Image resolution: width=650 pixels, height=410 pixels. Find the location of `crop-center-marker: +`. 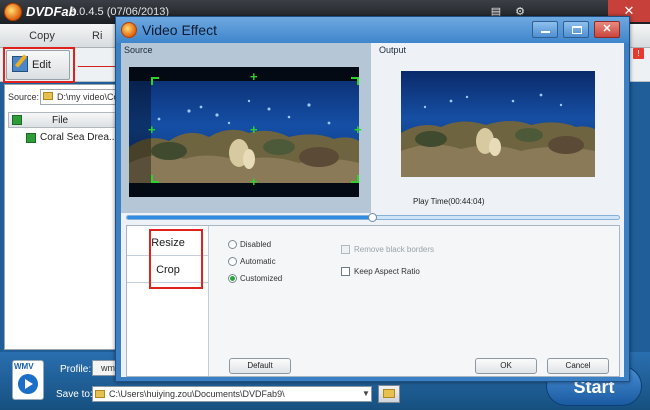

crop-center-marker: + is located at coordinates (254, 129).